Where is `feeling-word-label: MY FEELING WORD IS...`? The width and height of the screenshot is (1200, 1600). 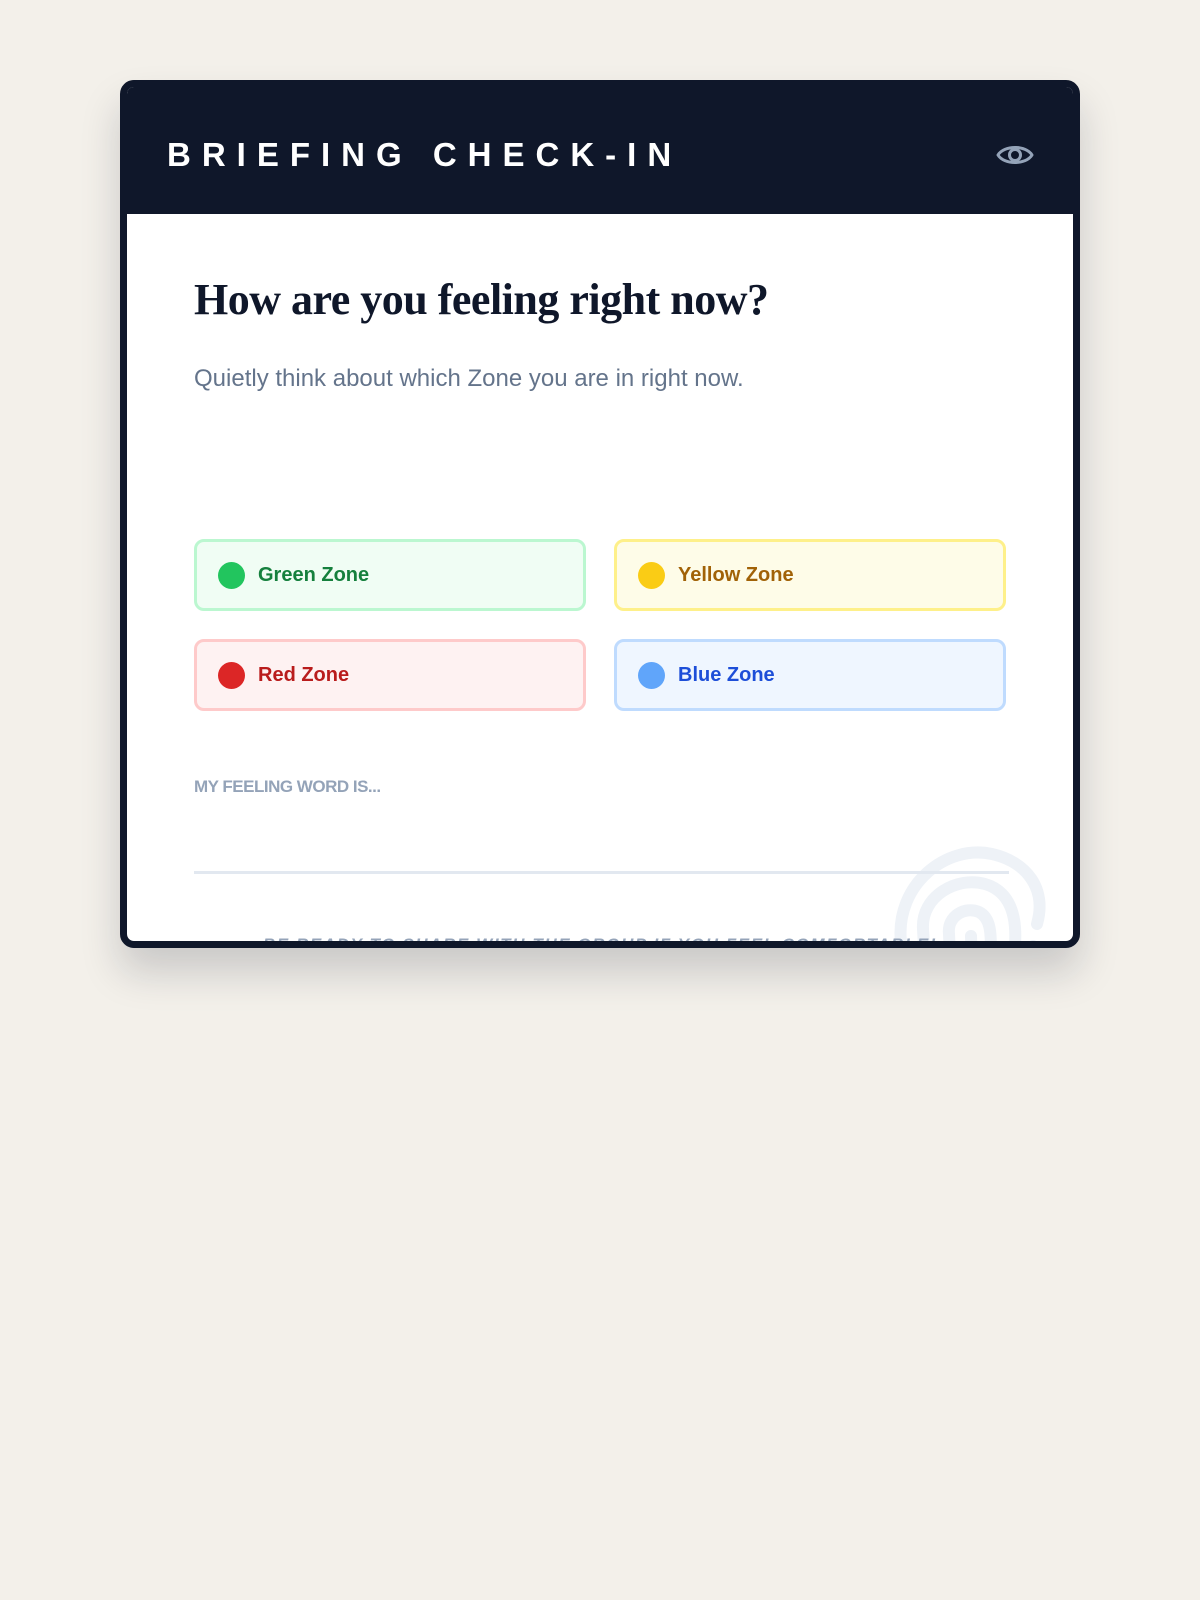 feeling-word-label: MY FEELING WORD IS... is located at coordinates (287, 786).